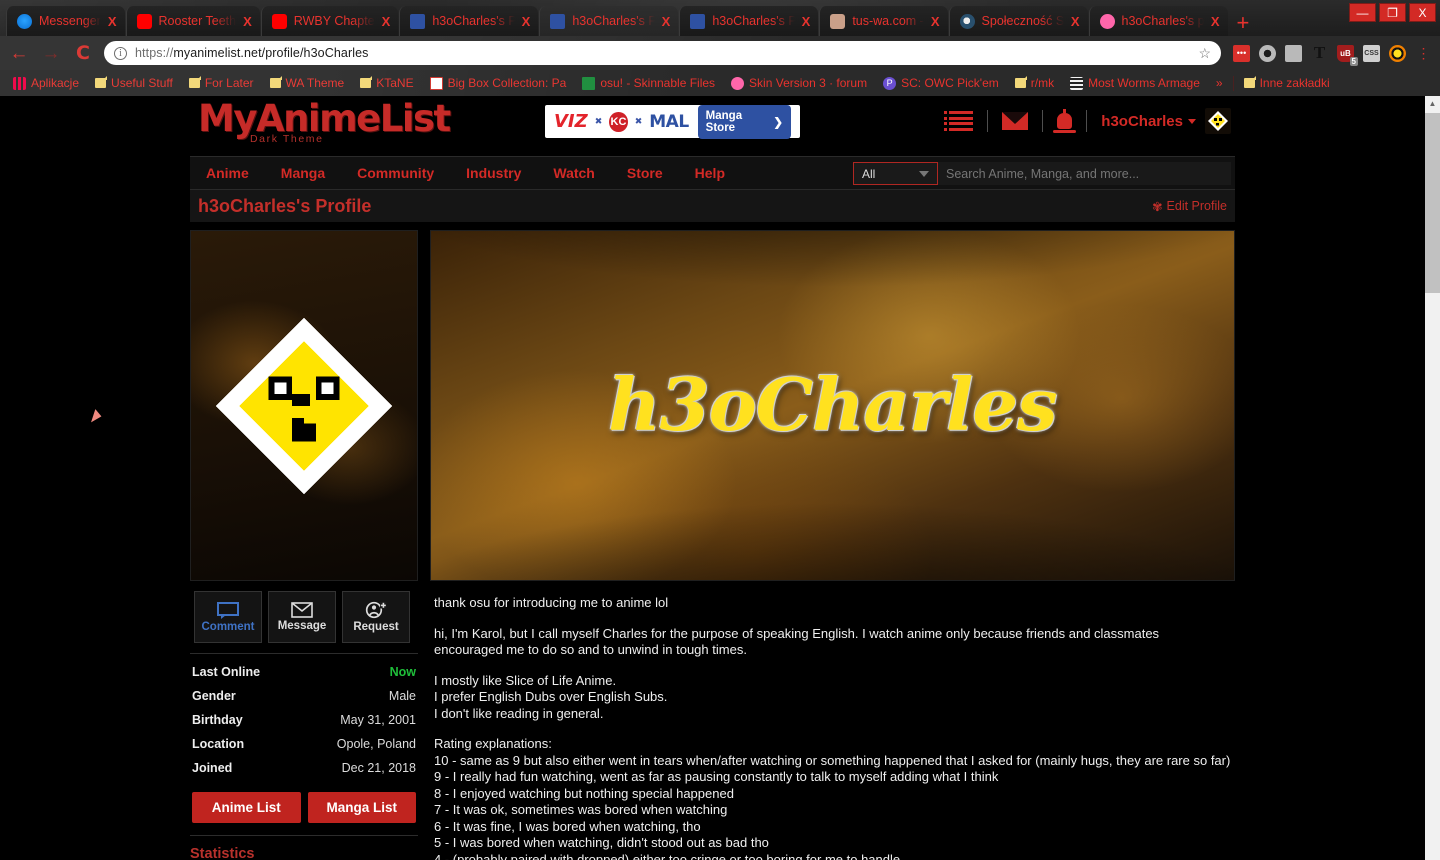 Image resolution: width=1440 pixels, height=860 pixels. What do you see at coordinates (1319, 52) in the screenshot?
I see `ext-text-t-icon: T` at bounding box center [1319, 52].